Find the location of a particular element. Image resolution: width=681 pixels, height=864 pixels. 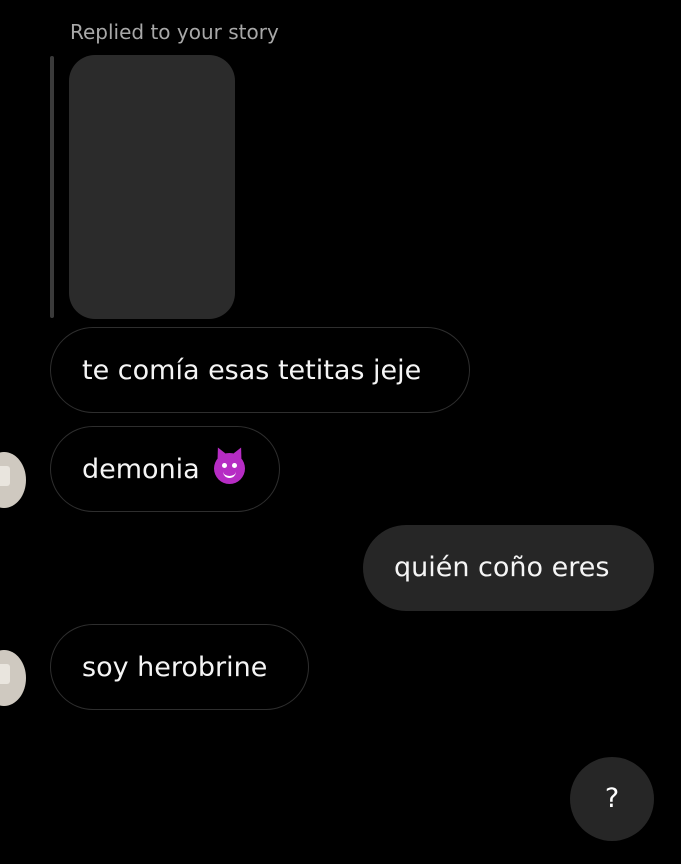

story-reply-bar is located at coordinates (52, 187).